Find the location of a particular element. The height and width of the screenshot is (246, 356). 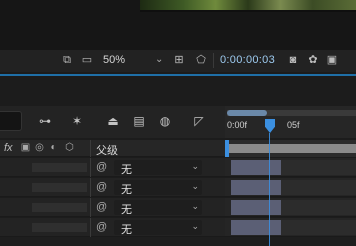

time-ruler: 0:00f 05f is located at coordinates (290, 122).